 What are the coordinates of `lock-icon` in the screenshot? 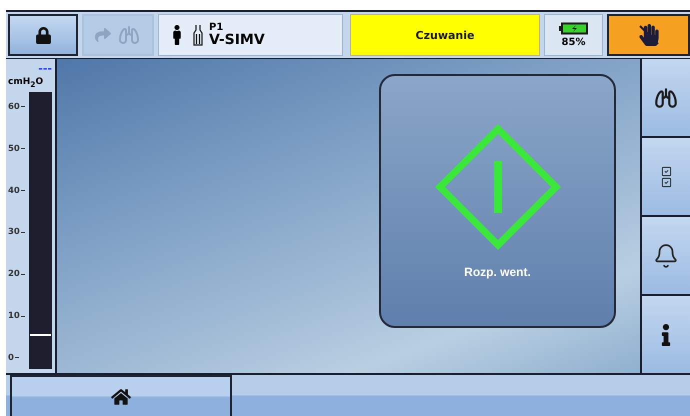 It's located at (43, 35).